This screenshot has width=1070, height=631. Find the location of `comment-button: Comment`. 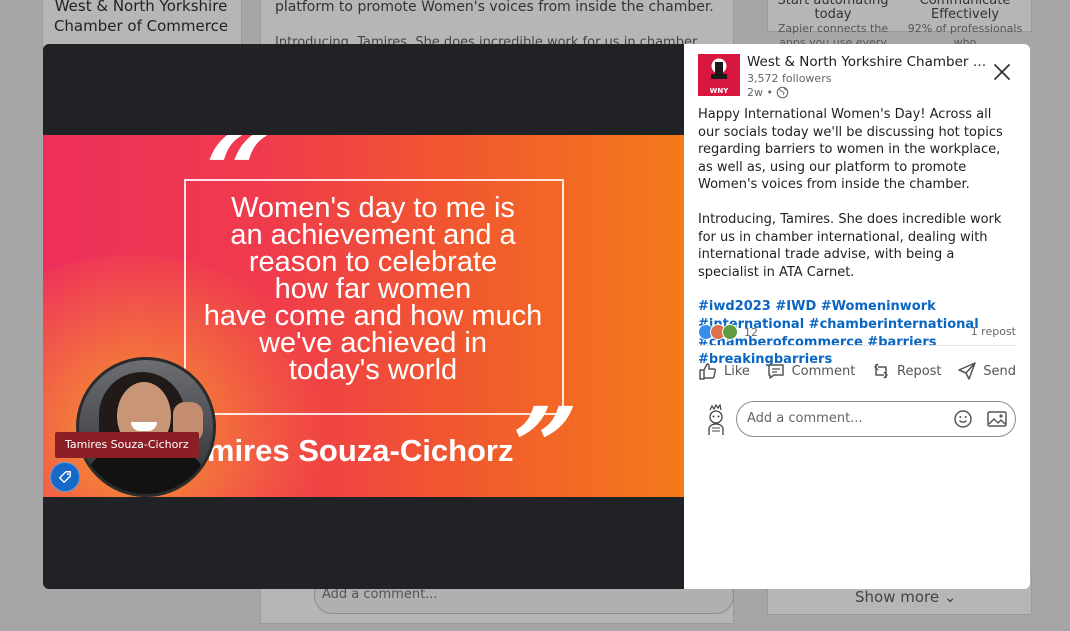

comment-button: Comment is located at coordinates (811, 371).